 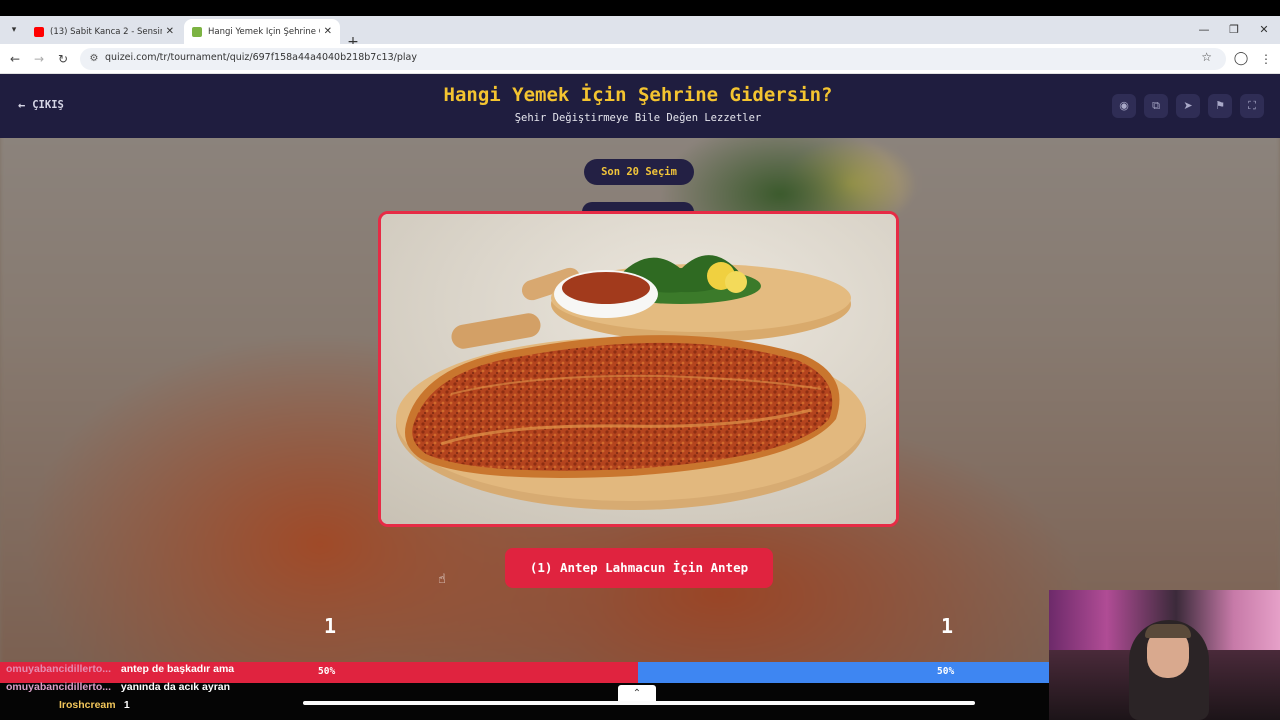 What do you see at coordinates (1220, 106) in the screenshot?
I see `flag-icon: ⚑` at bounding box center [1220, 106].